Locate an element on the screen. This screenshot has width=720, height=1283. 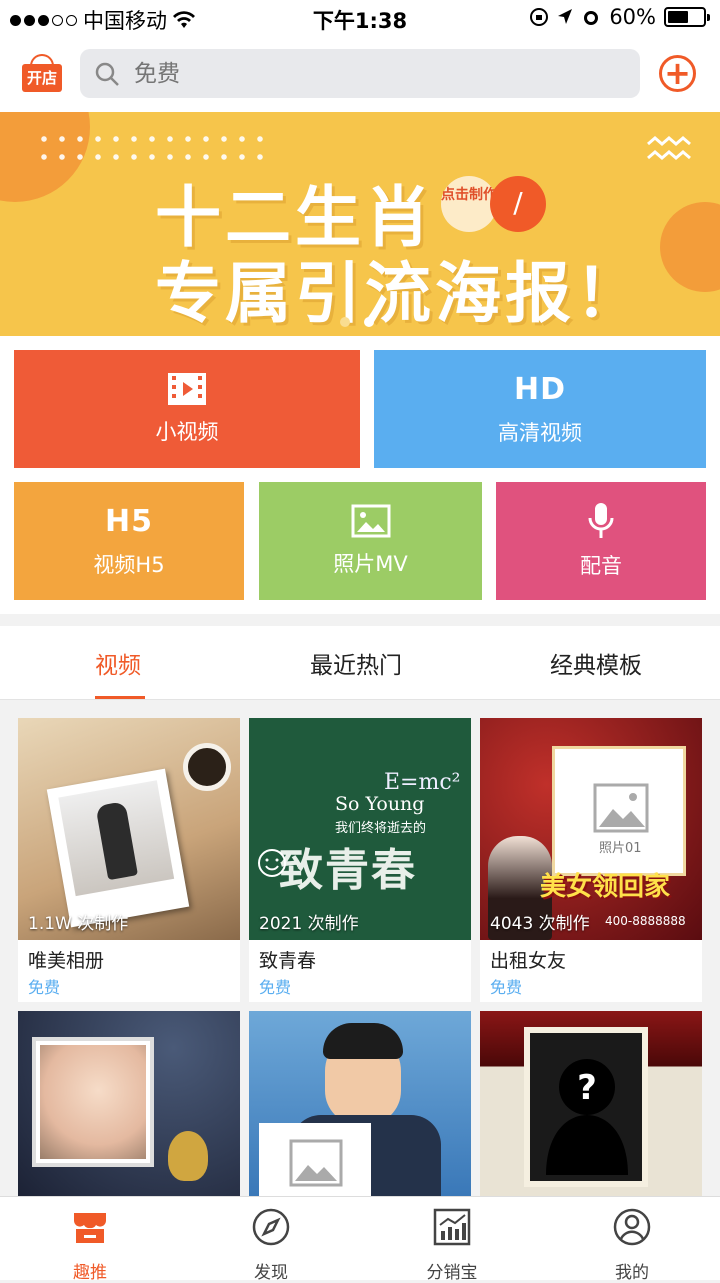
search-input is located at coordinates (372, 73).